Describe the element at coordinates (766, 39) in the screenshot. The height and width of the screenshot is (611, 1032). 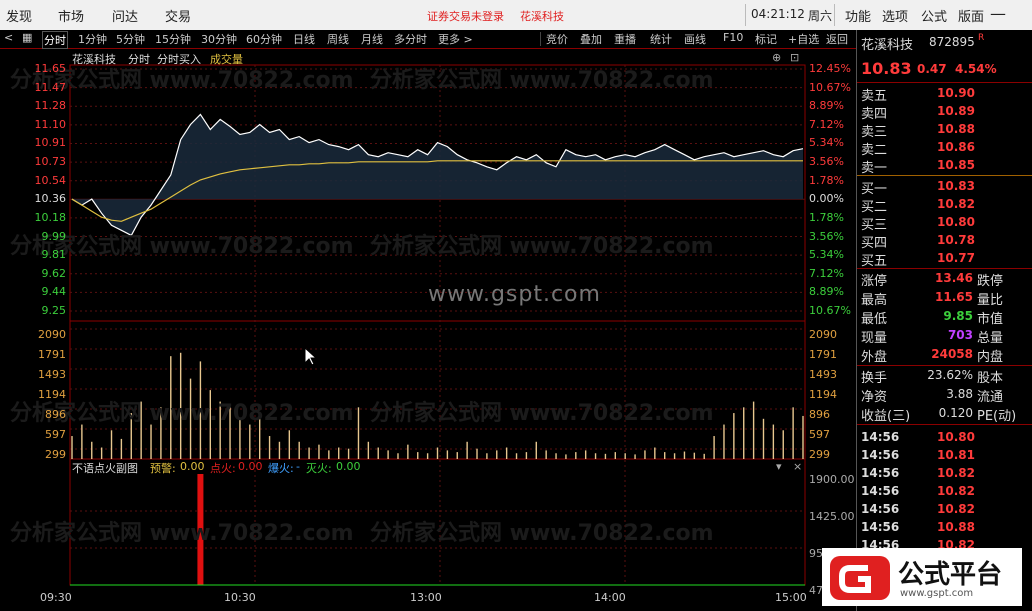
I see `mark-button: 标记` at that location.